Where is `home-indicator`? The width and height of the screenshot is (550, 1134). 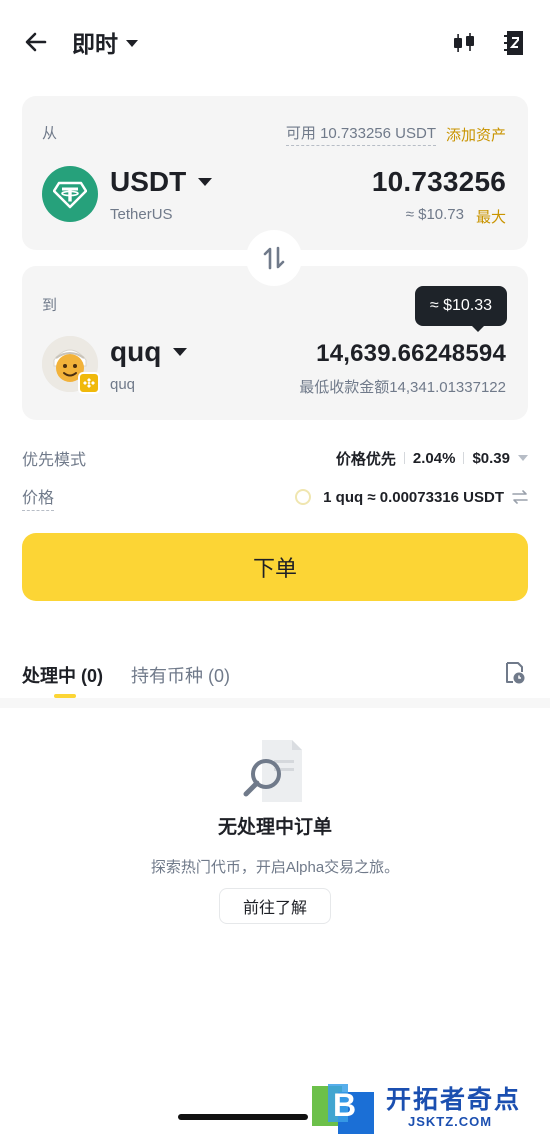
home-indicator is located at coordinates (243, 1117).